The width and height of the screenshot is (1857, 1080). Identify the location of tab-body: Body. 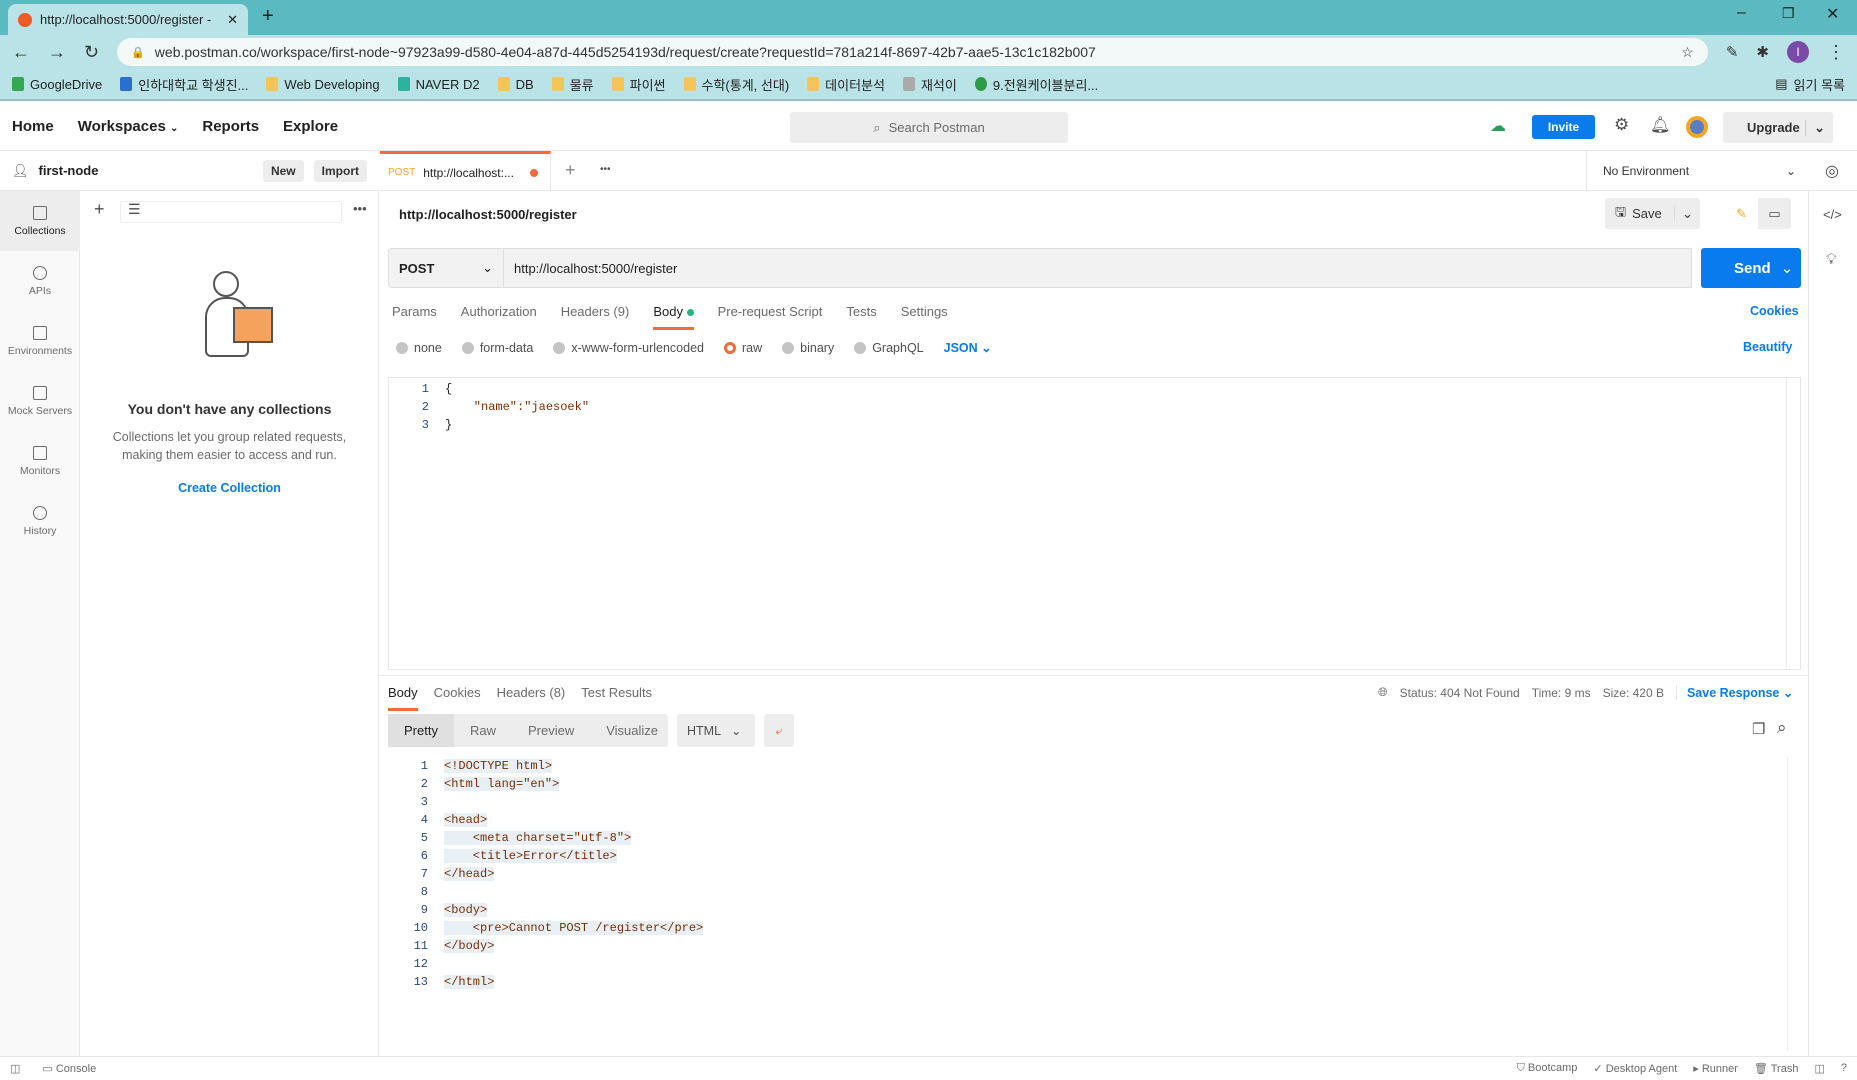
(673, 317).